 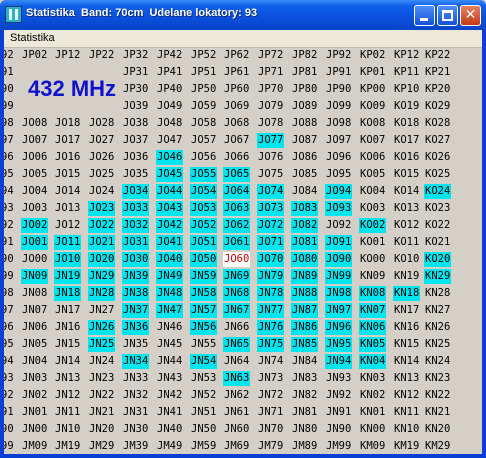 I want to click on close-button: ✕, so click(x=470, y=15).